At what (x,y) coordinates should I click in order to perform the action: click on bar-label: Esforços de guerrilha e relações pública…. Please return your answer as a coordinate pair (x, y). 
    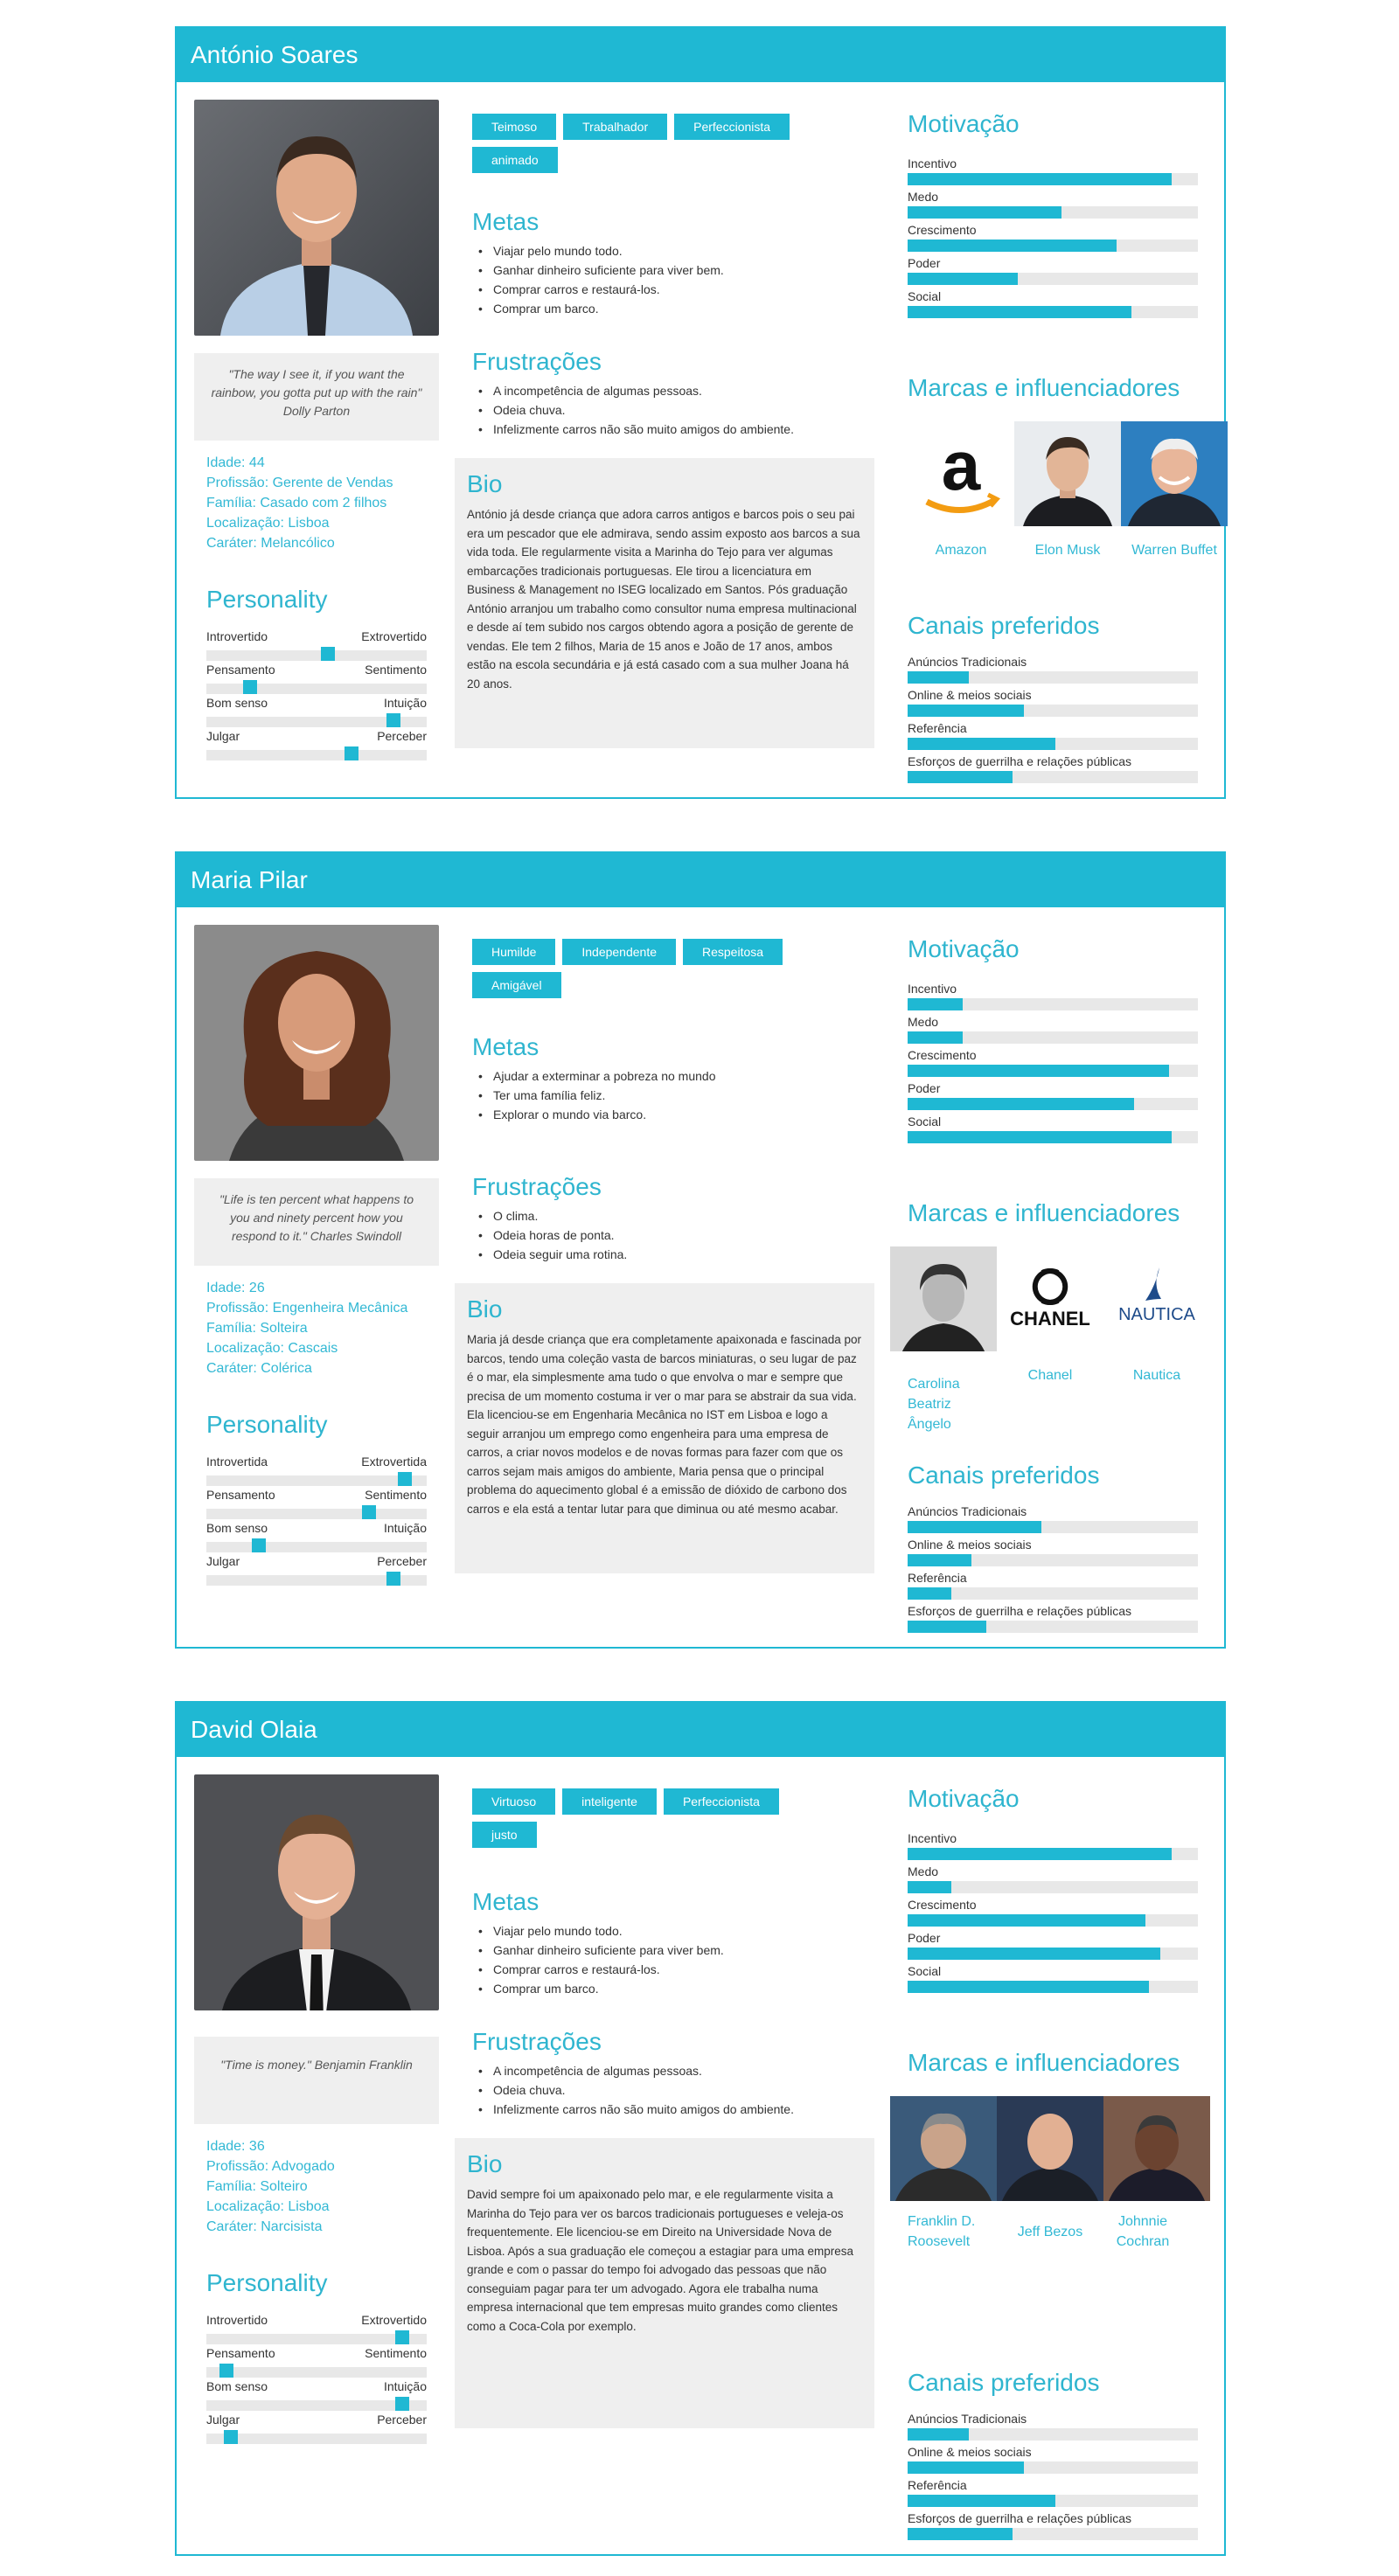
    Looking at the image, I should click on (1020, 1611).